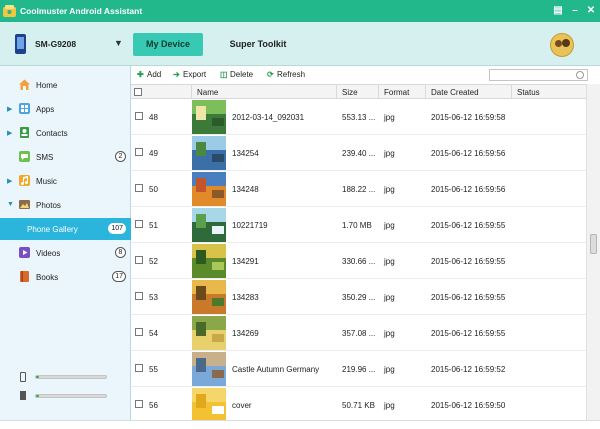 The height and width of the screenshot is (429, 600). Describe the element at coordinates (396, 92) in the screenshot. I see `column-header-format: Format` at that location.